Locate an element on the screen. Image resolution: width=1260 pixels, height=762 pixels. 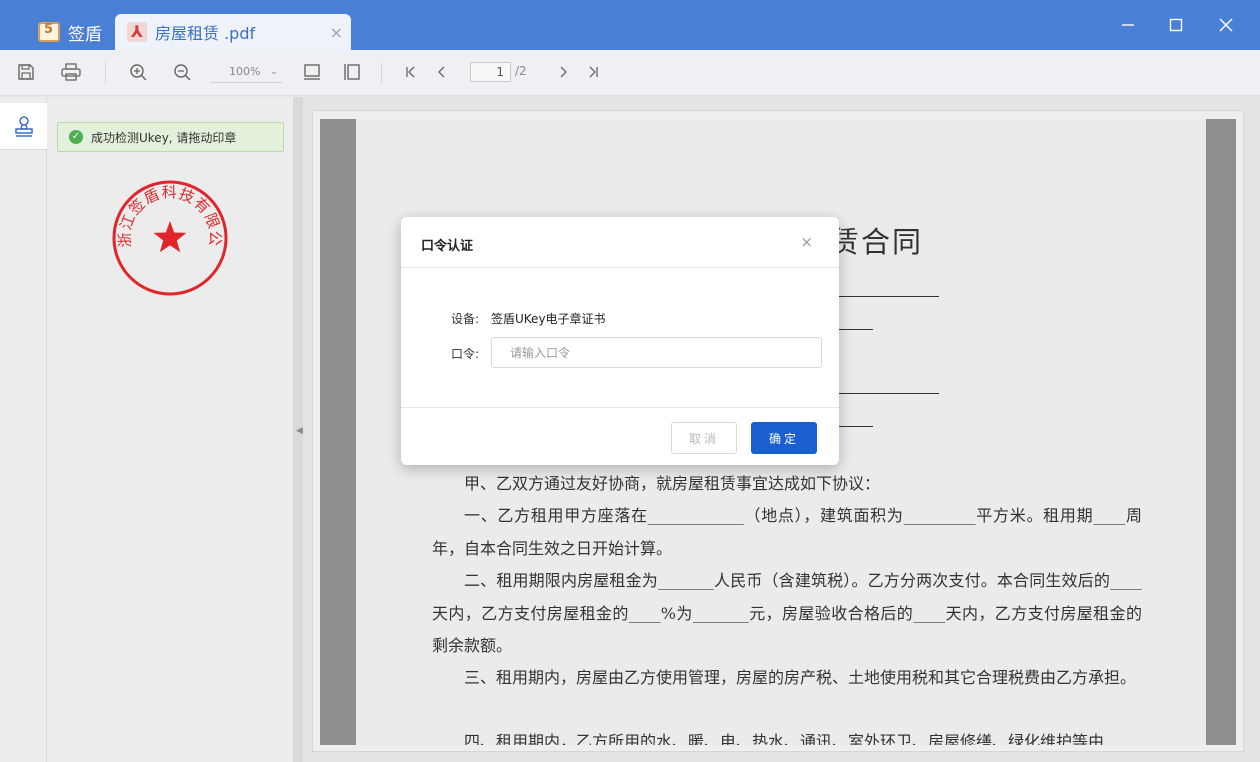
app-name: 签盾 is located at coordinates (85, 34).